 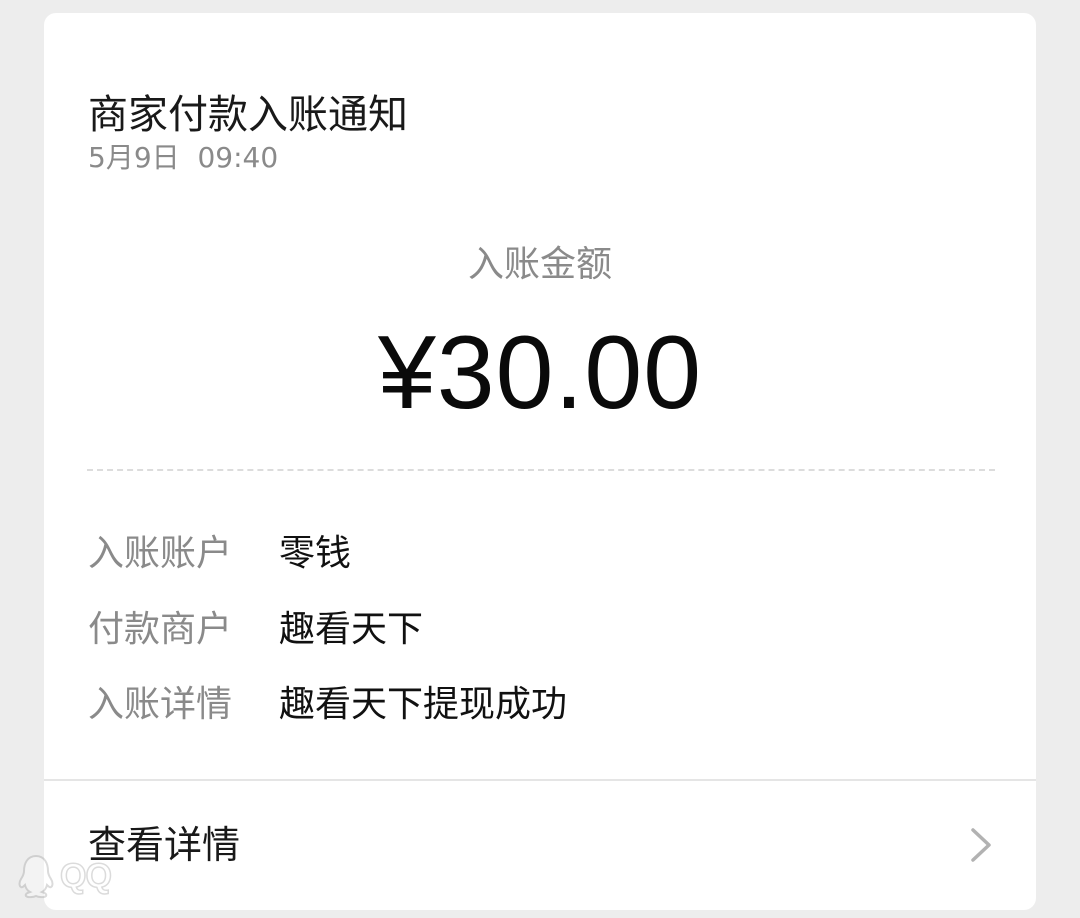 What do you see at coordinates (160, 704) in the screenshot?
I see `detail-key: 入账详情` at bounding box center [160, 704].